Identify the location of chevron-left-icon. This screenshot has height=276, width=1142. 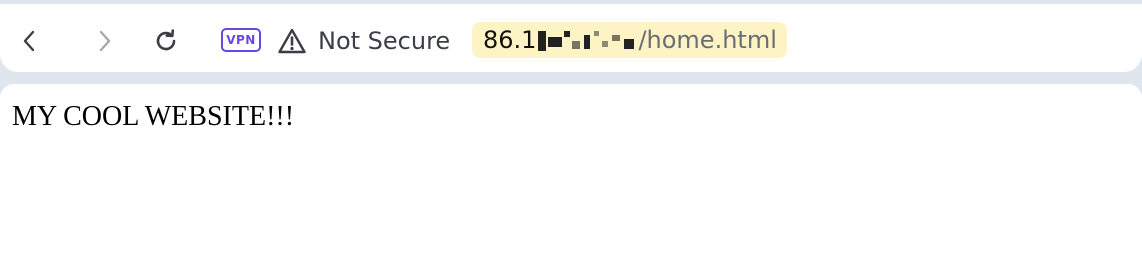
(29, 41).